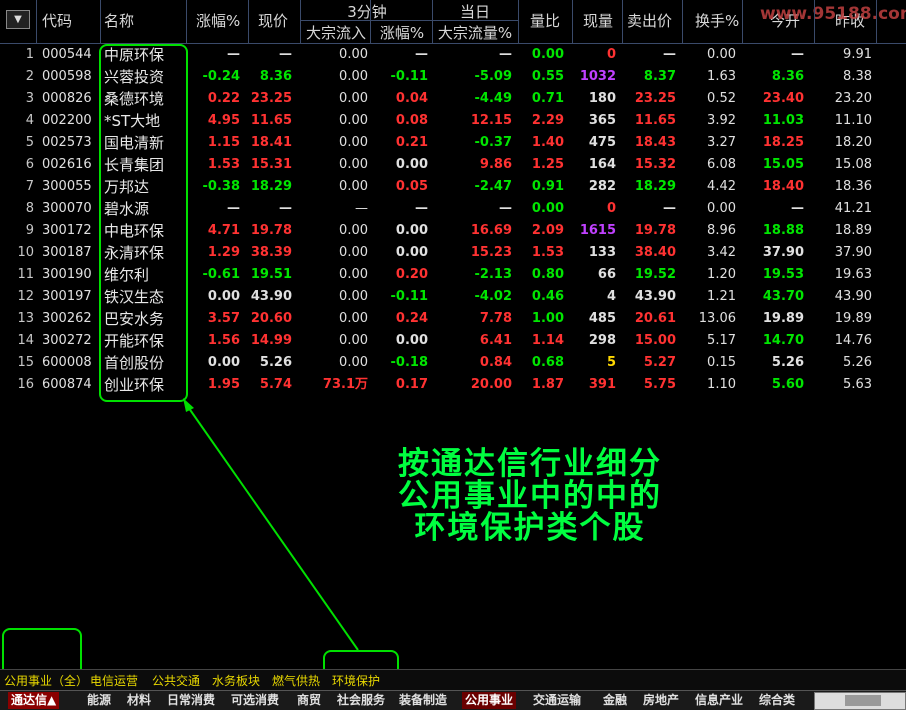 The height and width of the screenshot is (710, 906). I want to click on horizontal-scrollbar, so click(860, 701).